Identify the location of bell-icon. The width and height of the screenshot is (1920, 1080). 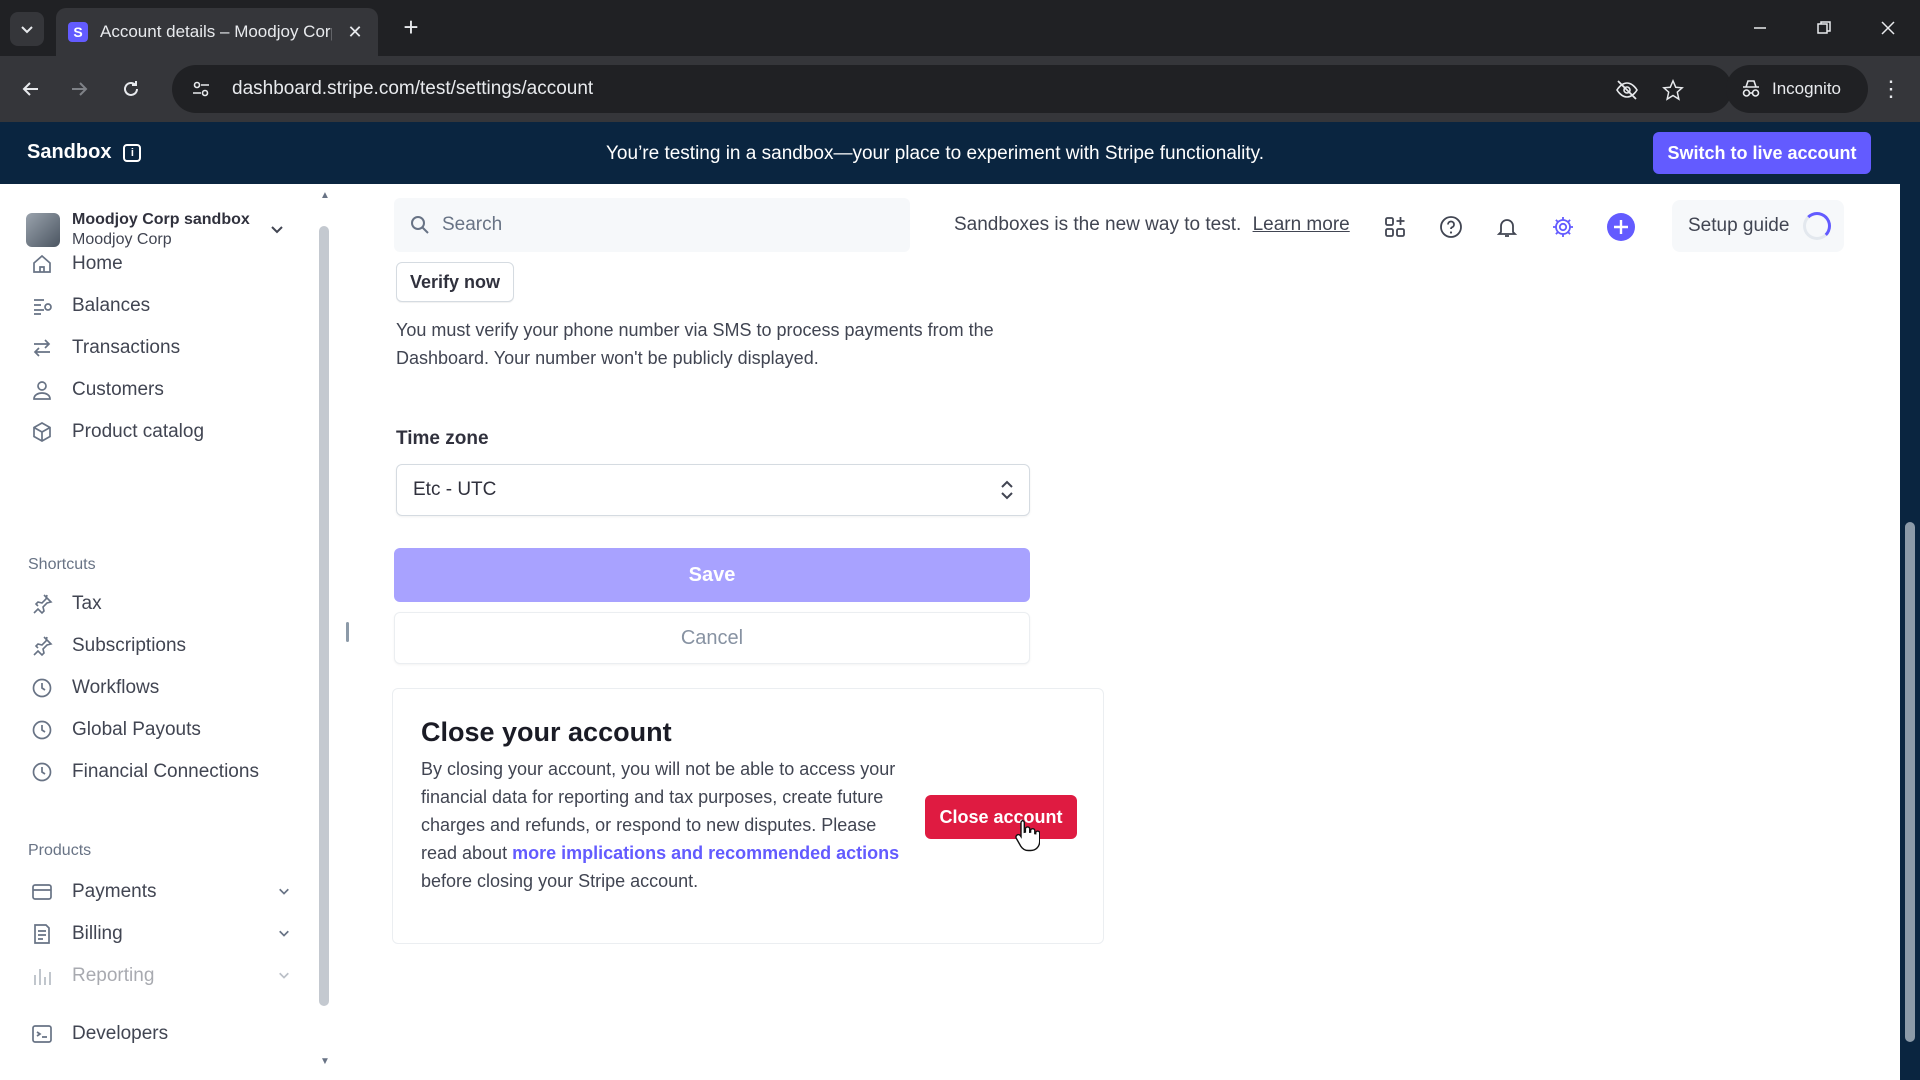
(1507, 227).